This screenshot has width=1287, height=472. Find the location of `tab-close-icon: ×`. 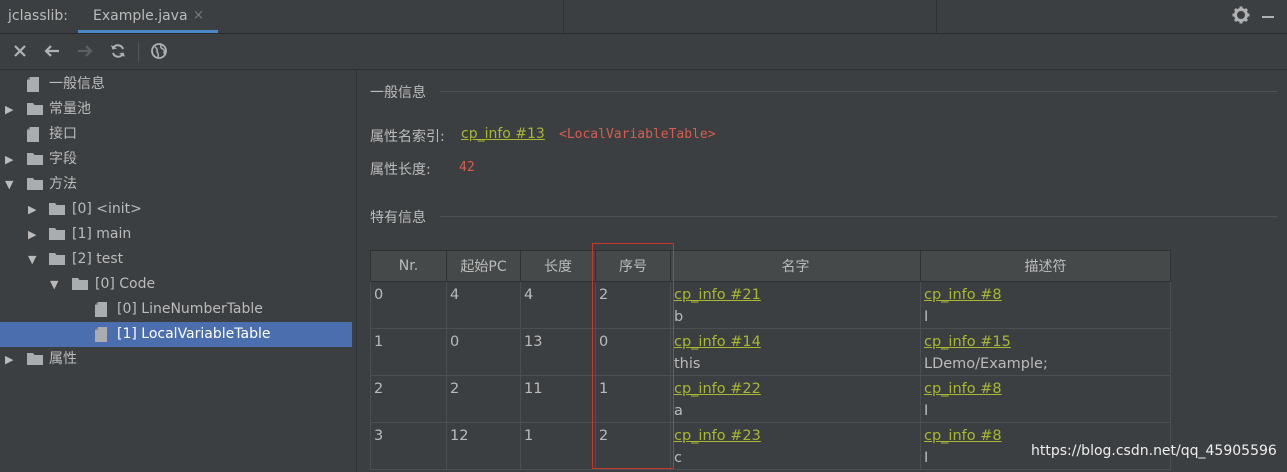

tab-close-icon: × is located at coordinates (198, 15).